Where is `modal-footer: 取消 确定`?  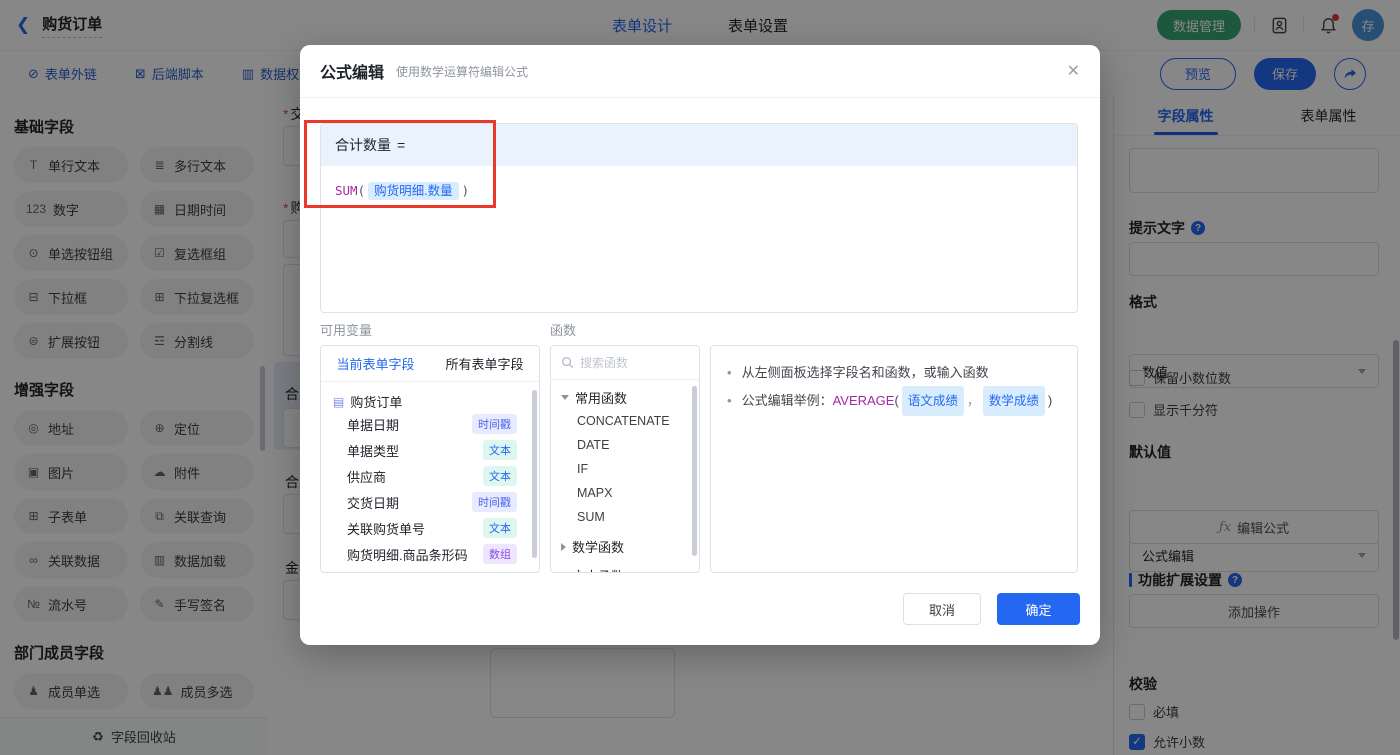
modal-footer: 取消 确定 is located at coordinates (700, 609).